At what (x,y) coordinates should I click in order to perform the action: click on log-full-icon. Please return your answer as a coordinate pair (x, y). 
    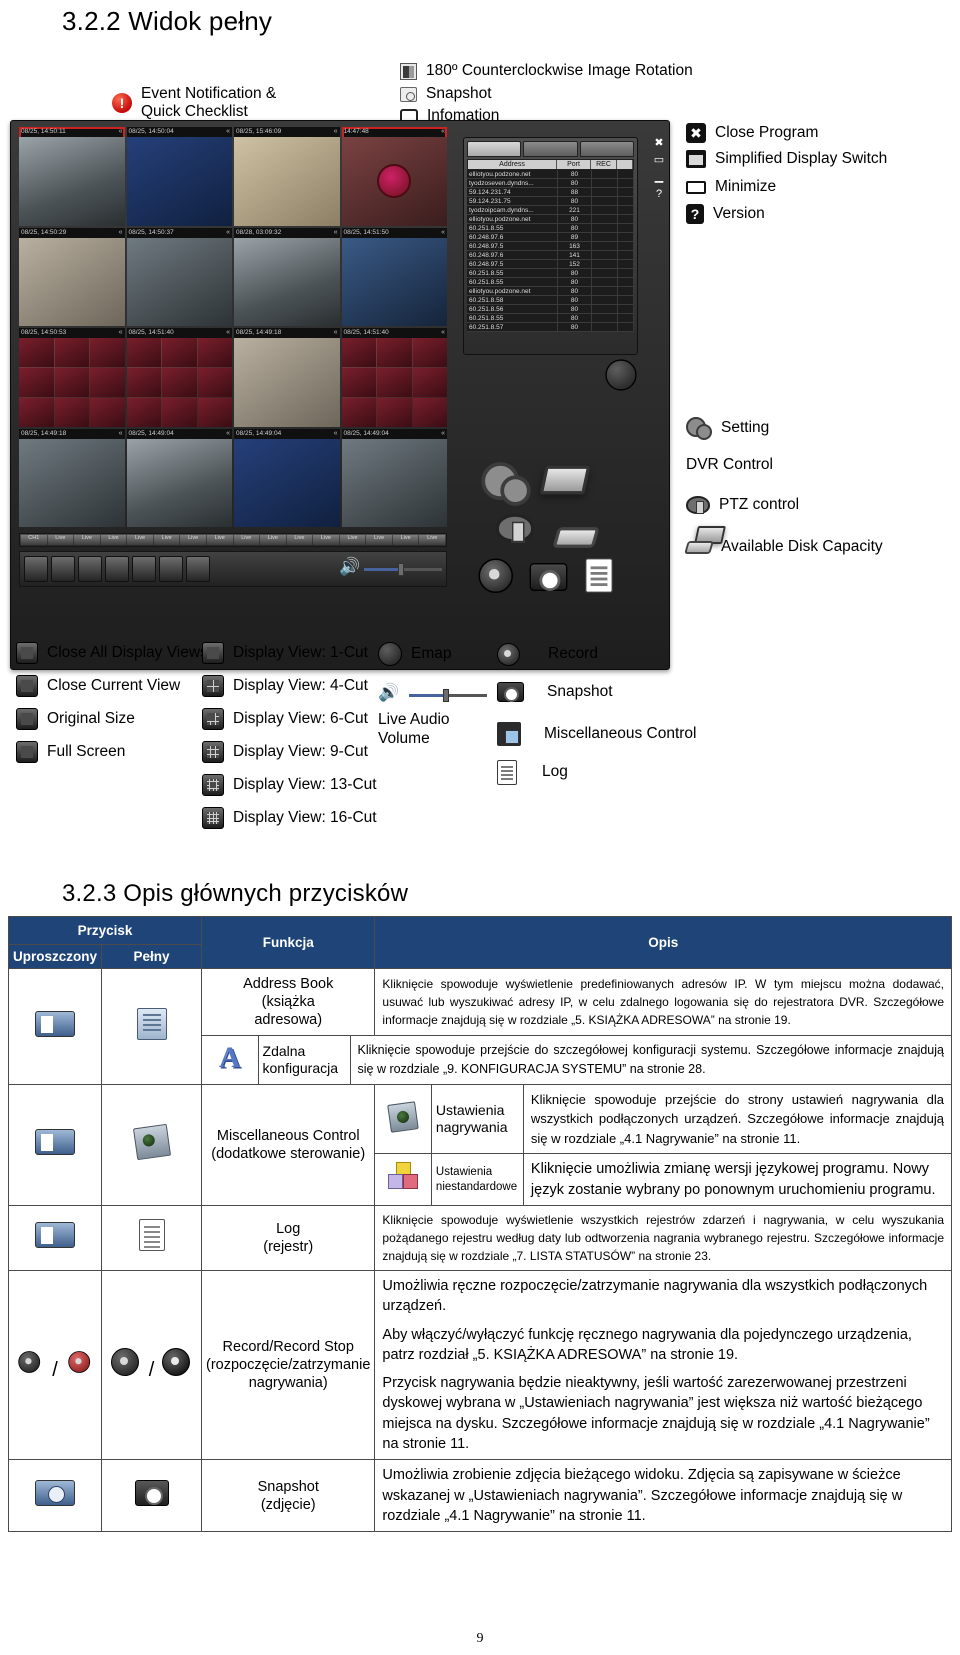
    Looking at the image, I should click on (151, 1235).